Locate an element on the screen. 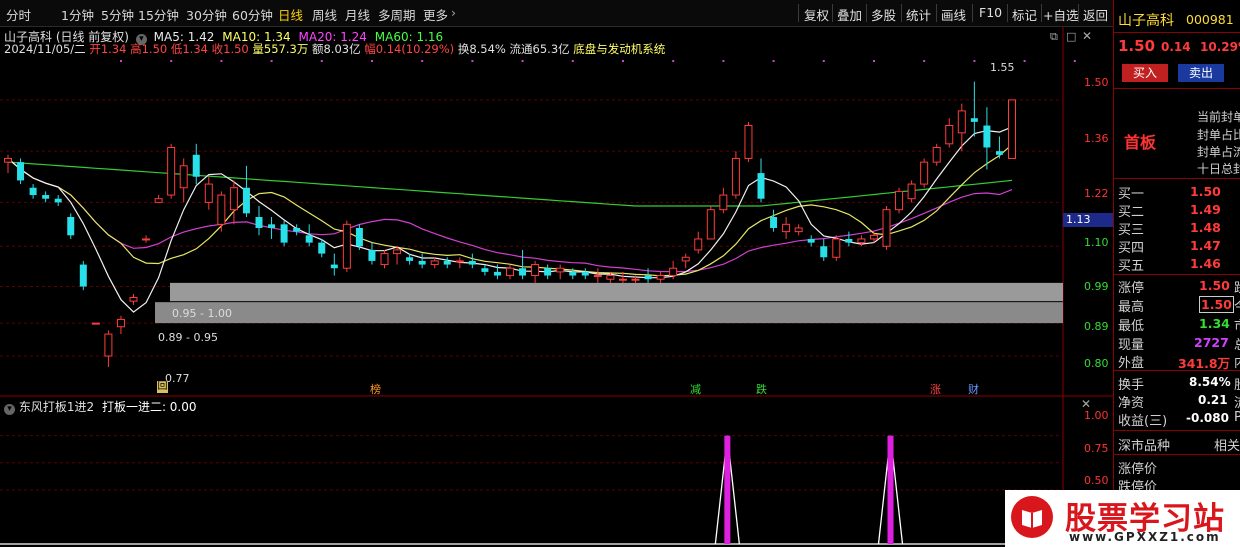 Image resolution: width=1240 pixels, height=547 pixels. last-price: 1.50 is located at coordinates (1137, 46).